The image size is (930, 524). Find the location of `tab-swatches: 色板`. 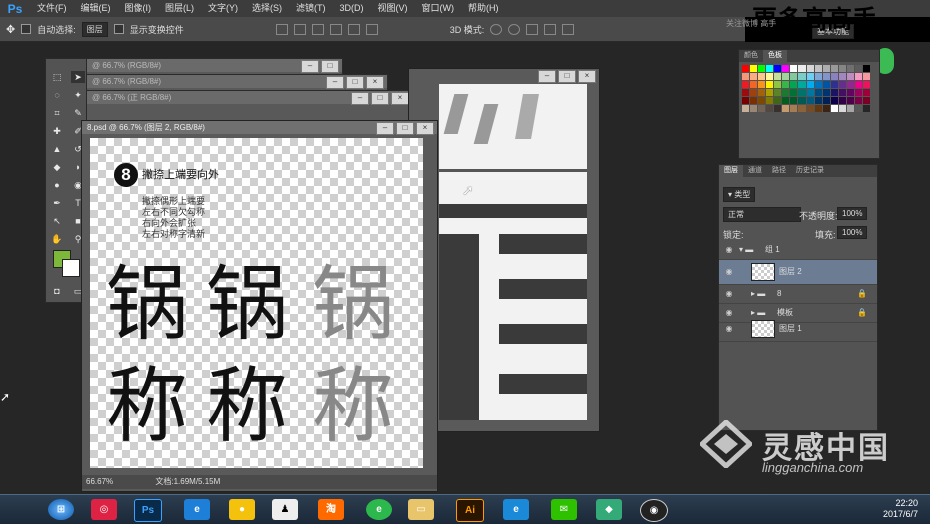

tab-swatches: 色板 is located at coordinates (775, 56).